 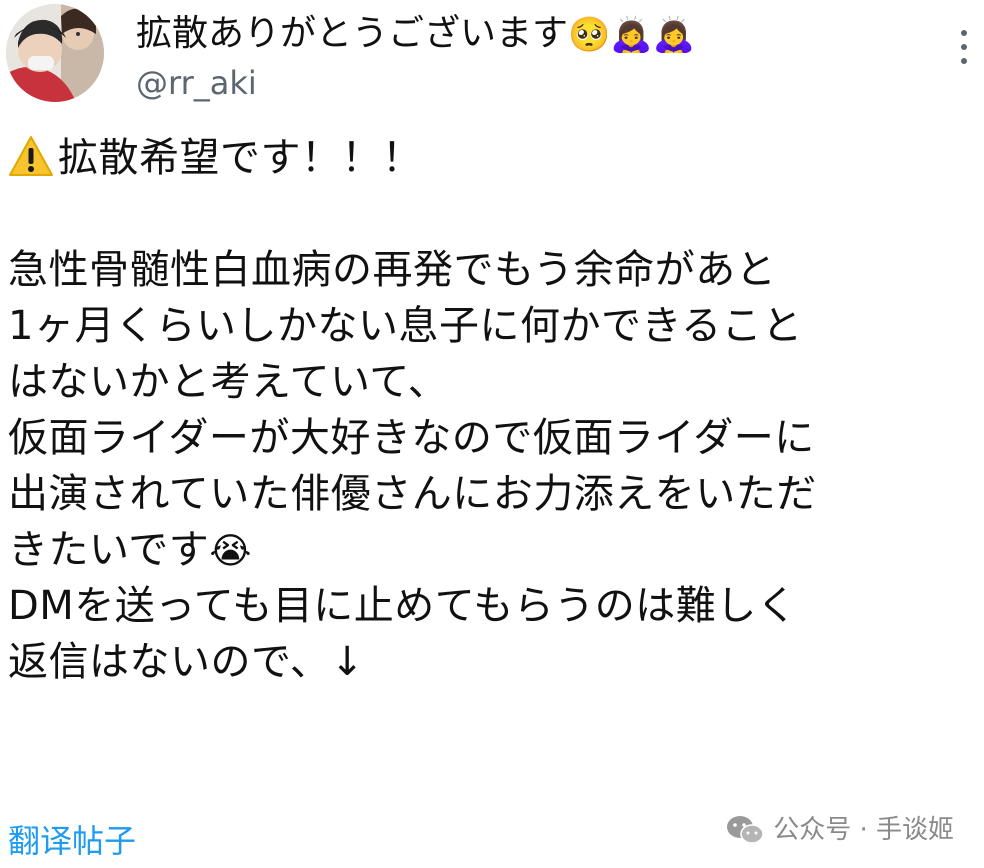 I want to click on warning-icon, so click(x=31, y=163).